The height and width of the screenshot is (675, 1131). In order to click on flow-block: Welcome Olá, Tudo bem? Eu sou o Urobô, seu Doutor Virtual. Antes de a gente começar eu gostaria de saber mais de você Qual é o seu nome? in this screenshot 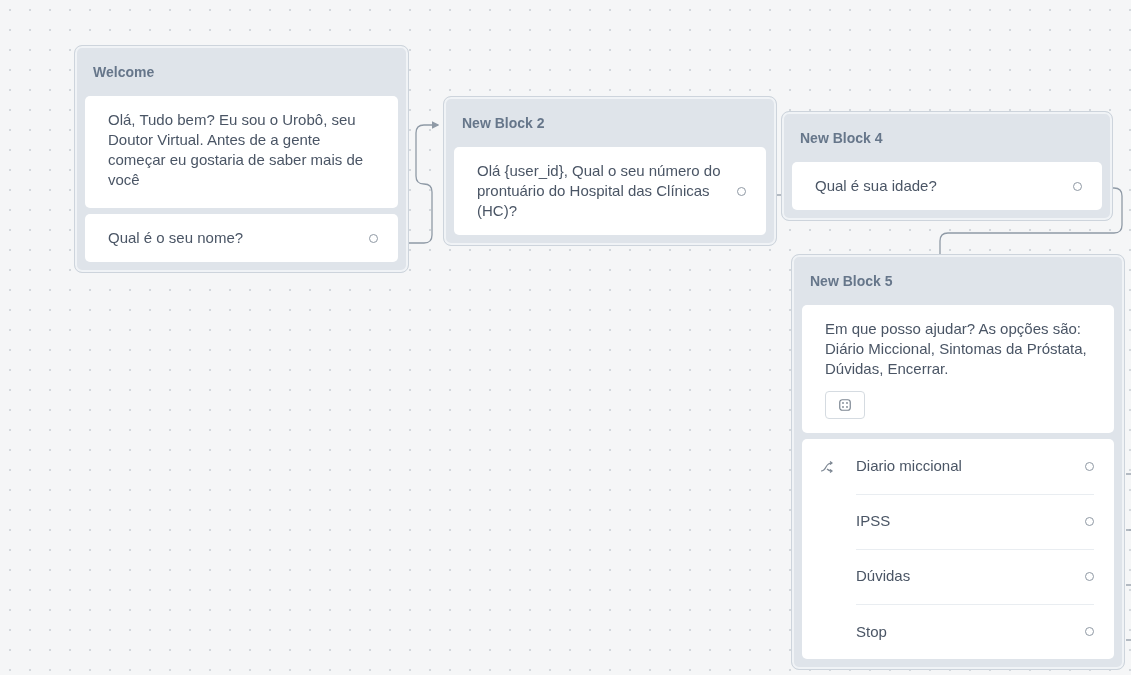, I will do `click(241, 159)`.